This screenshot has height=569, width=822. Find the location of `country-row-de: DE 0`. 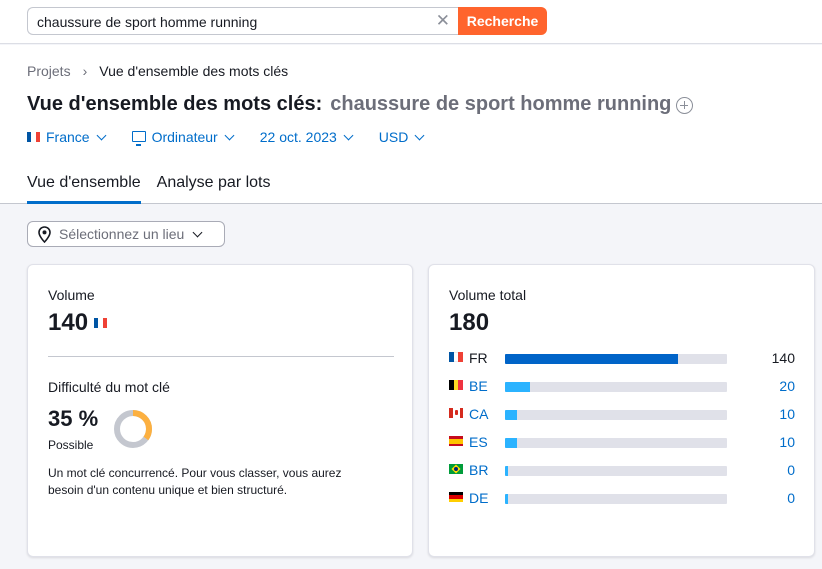

country-row-de: DE 0 is located at coordinates (624, 499).